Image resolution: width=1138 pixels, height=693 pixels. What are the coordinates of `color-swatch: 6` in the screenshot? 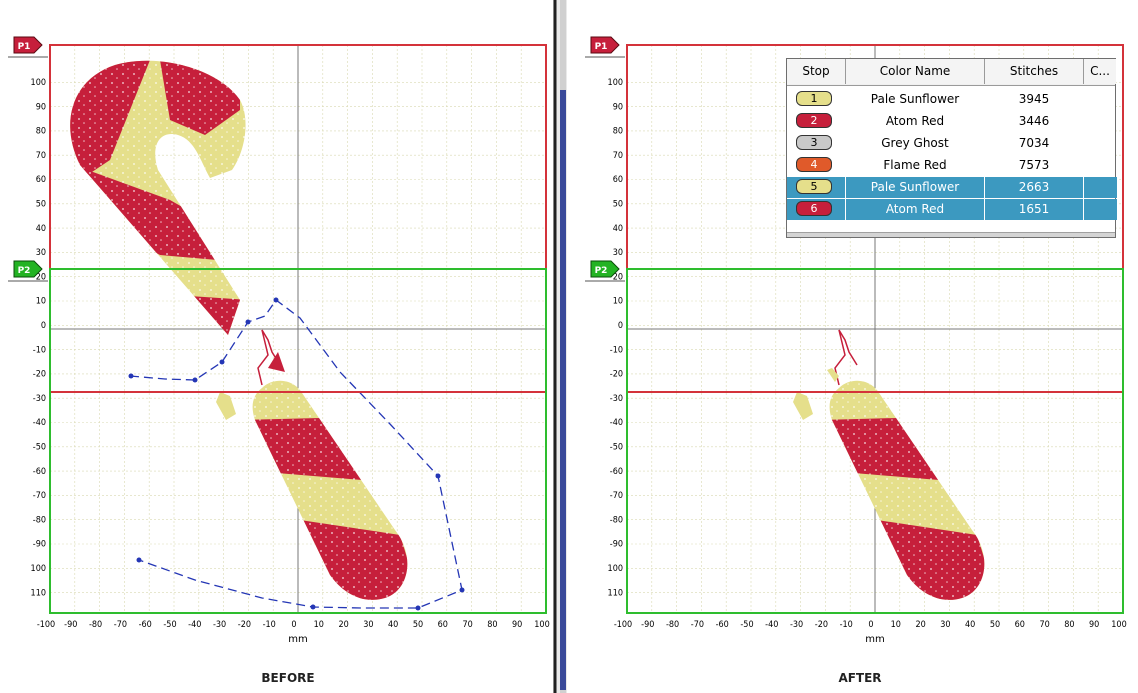 It's located at (814, 208).